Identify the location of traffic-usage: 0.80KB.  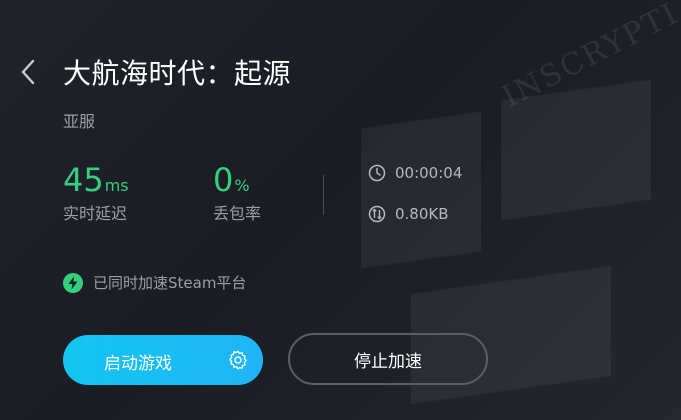
(408, 214).